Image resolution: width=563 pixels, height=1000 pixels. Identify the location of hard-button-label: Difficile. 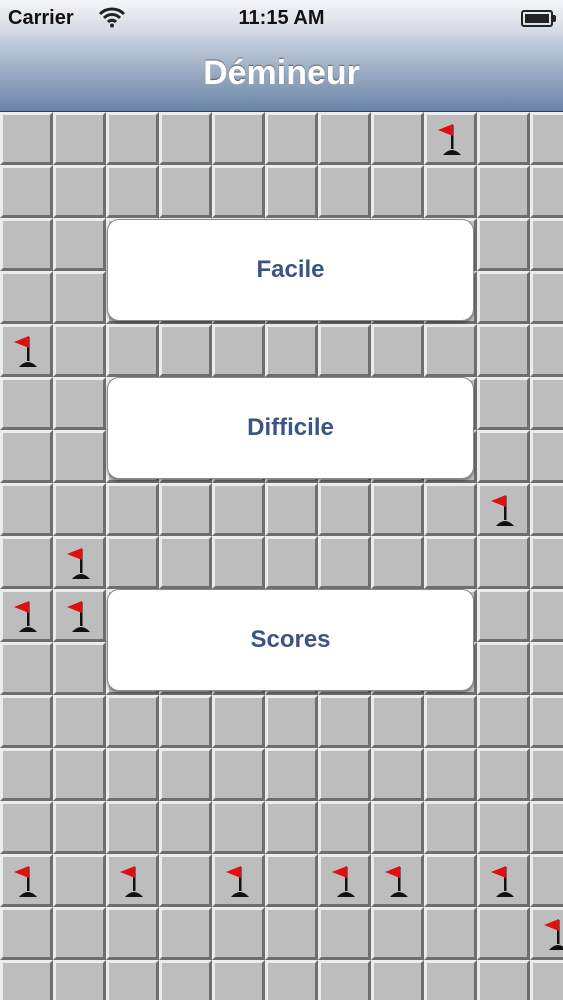
(290, 427).